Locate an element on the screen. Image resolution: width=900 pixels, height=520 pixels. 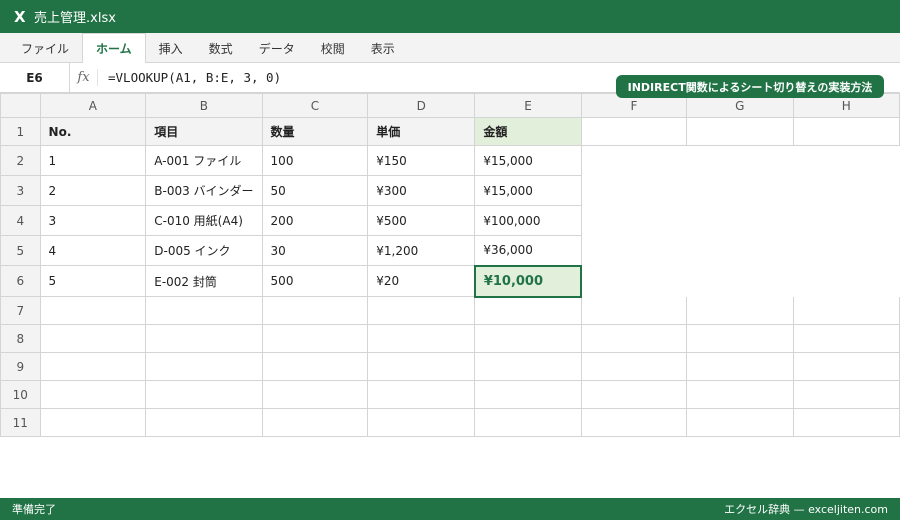
cell: ¥36,000 is located at coordinates (528, 250).